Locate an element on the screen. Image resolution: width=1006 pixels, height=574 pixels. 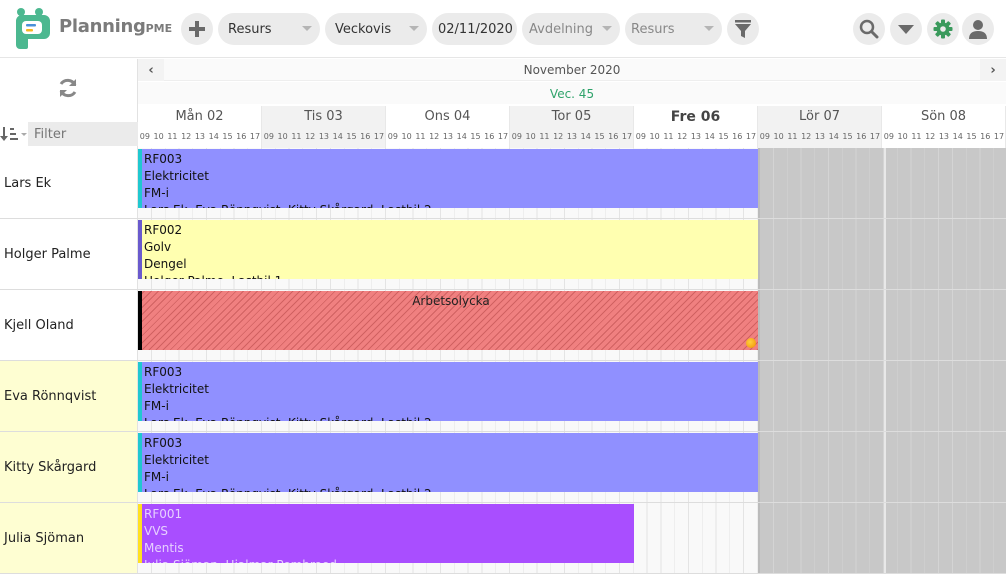
user-button is located at coordinates (978, 29).